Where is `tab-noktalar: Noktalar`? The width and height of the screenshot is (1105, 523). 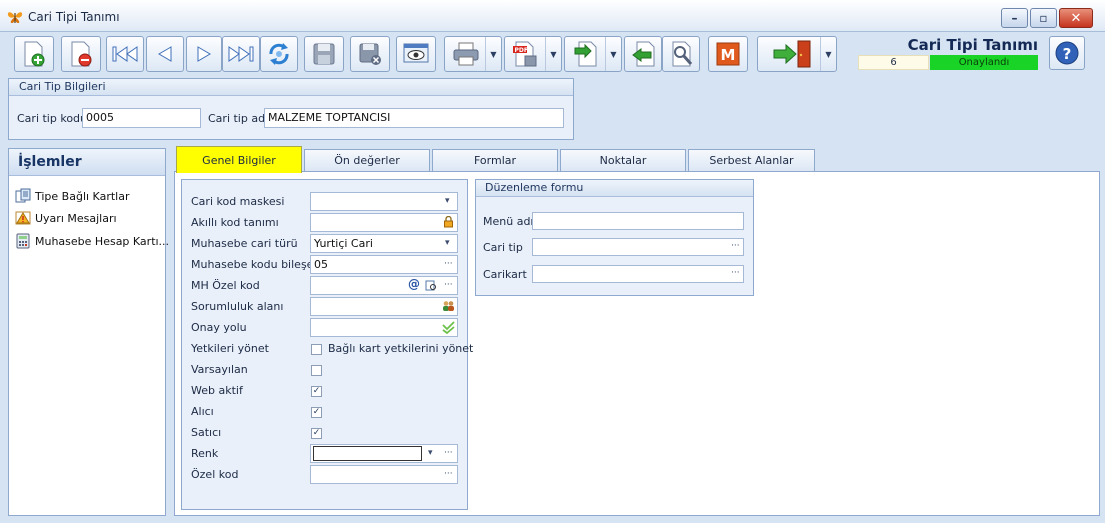 tab-noktalar: Noktalar is located at coordinates (623, 160).